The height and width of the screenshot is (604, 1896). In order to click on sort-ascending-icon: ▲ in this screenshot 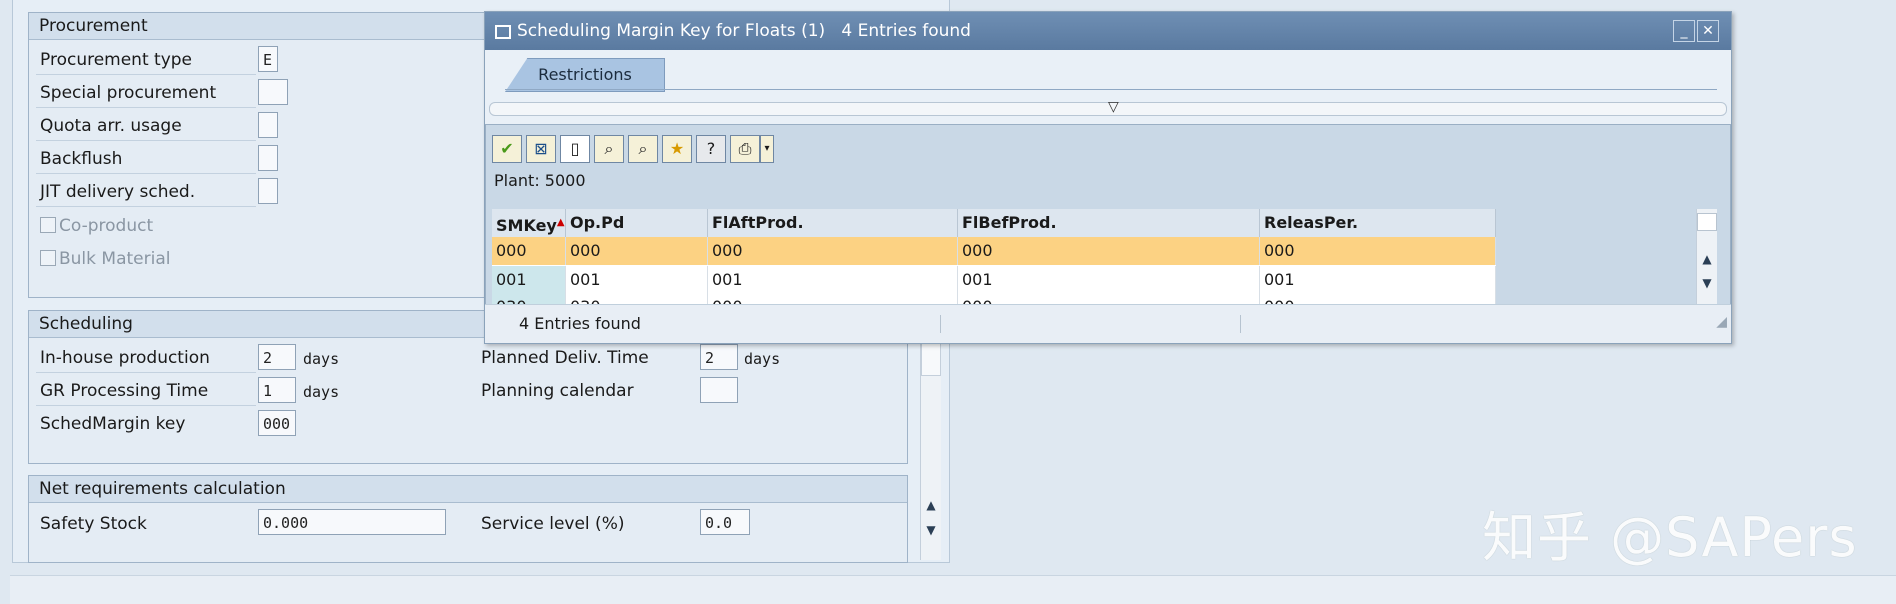, I will do `click(560, 222)`.